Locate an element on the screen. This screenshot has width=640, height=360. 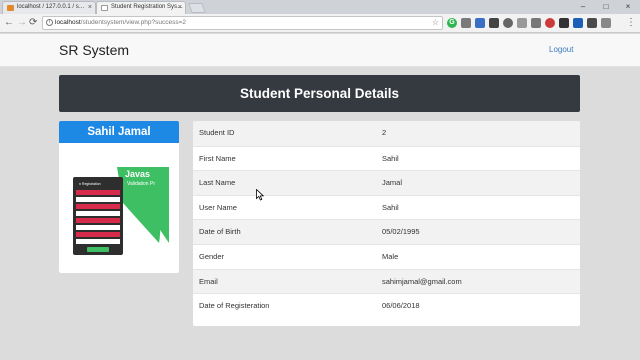
detail-label: User Name is located at coordinates (218, 207).